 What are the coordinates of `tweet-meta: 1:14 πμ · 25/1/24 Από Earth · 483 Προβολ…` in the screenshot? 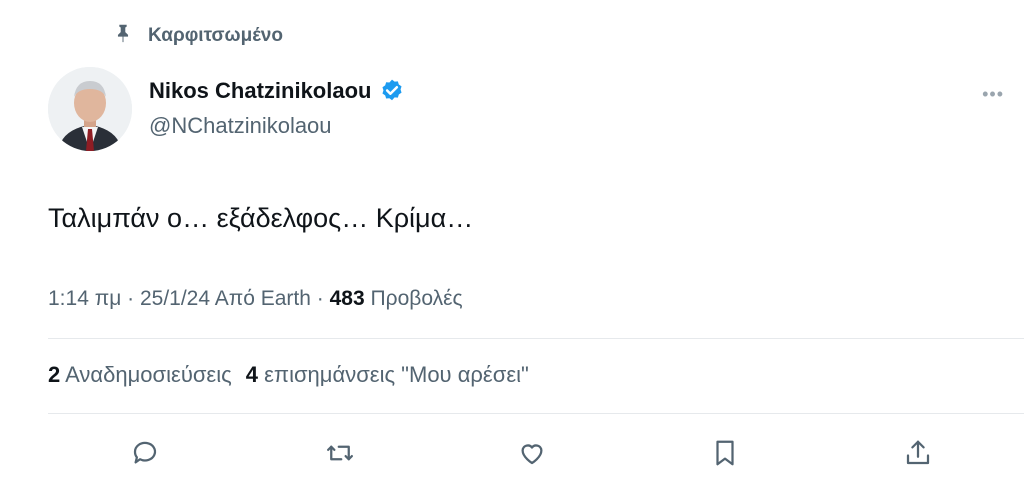 It's located at (255, 299).